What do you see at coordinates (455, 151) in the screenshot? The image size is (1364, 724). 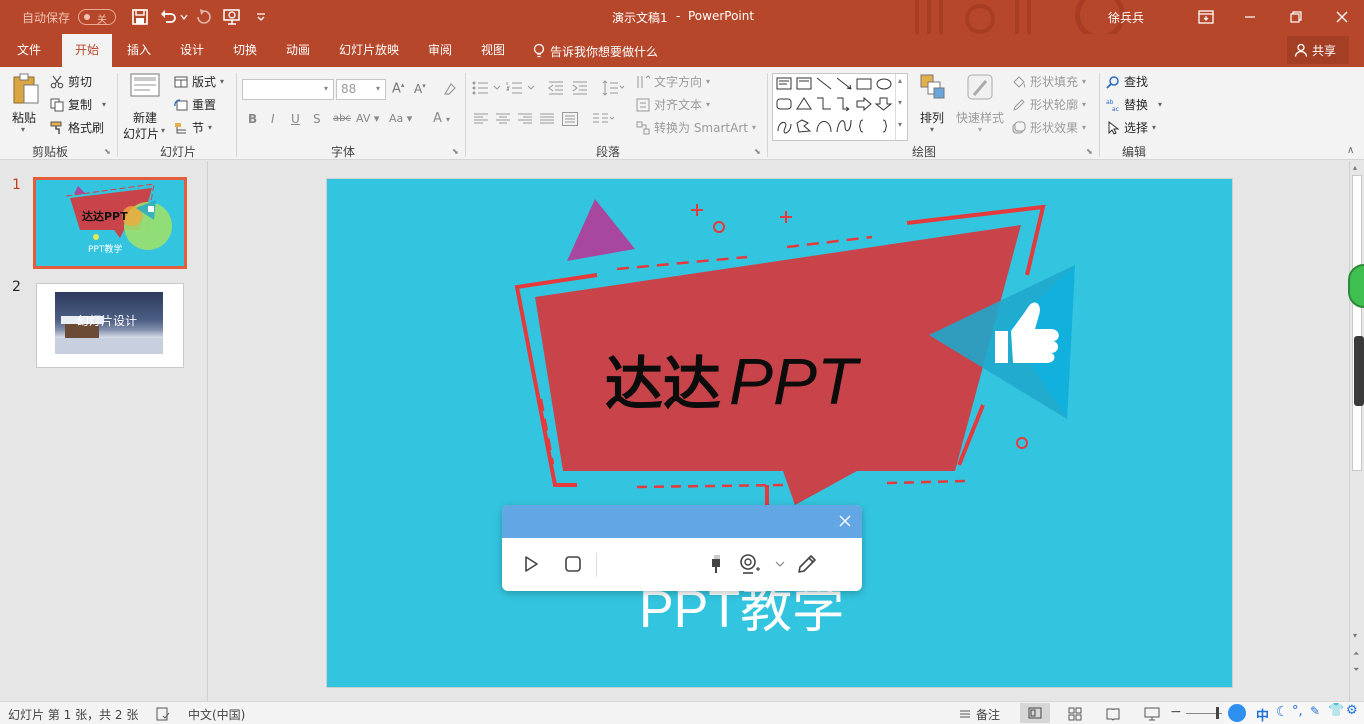 I see `font-dialog-launcher: ⬊` at bounding box center [455, 151].